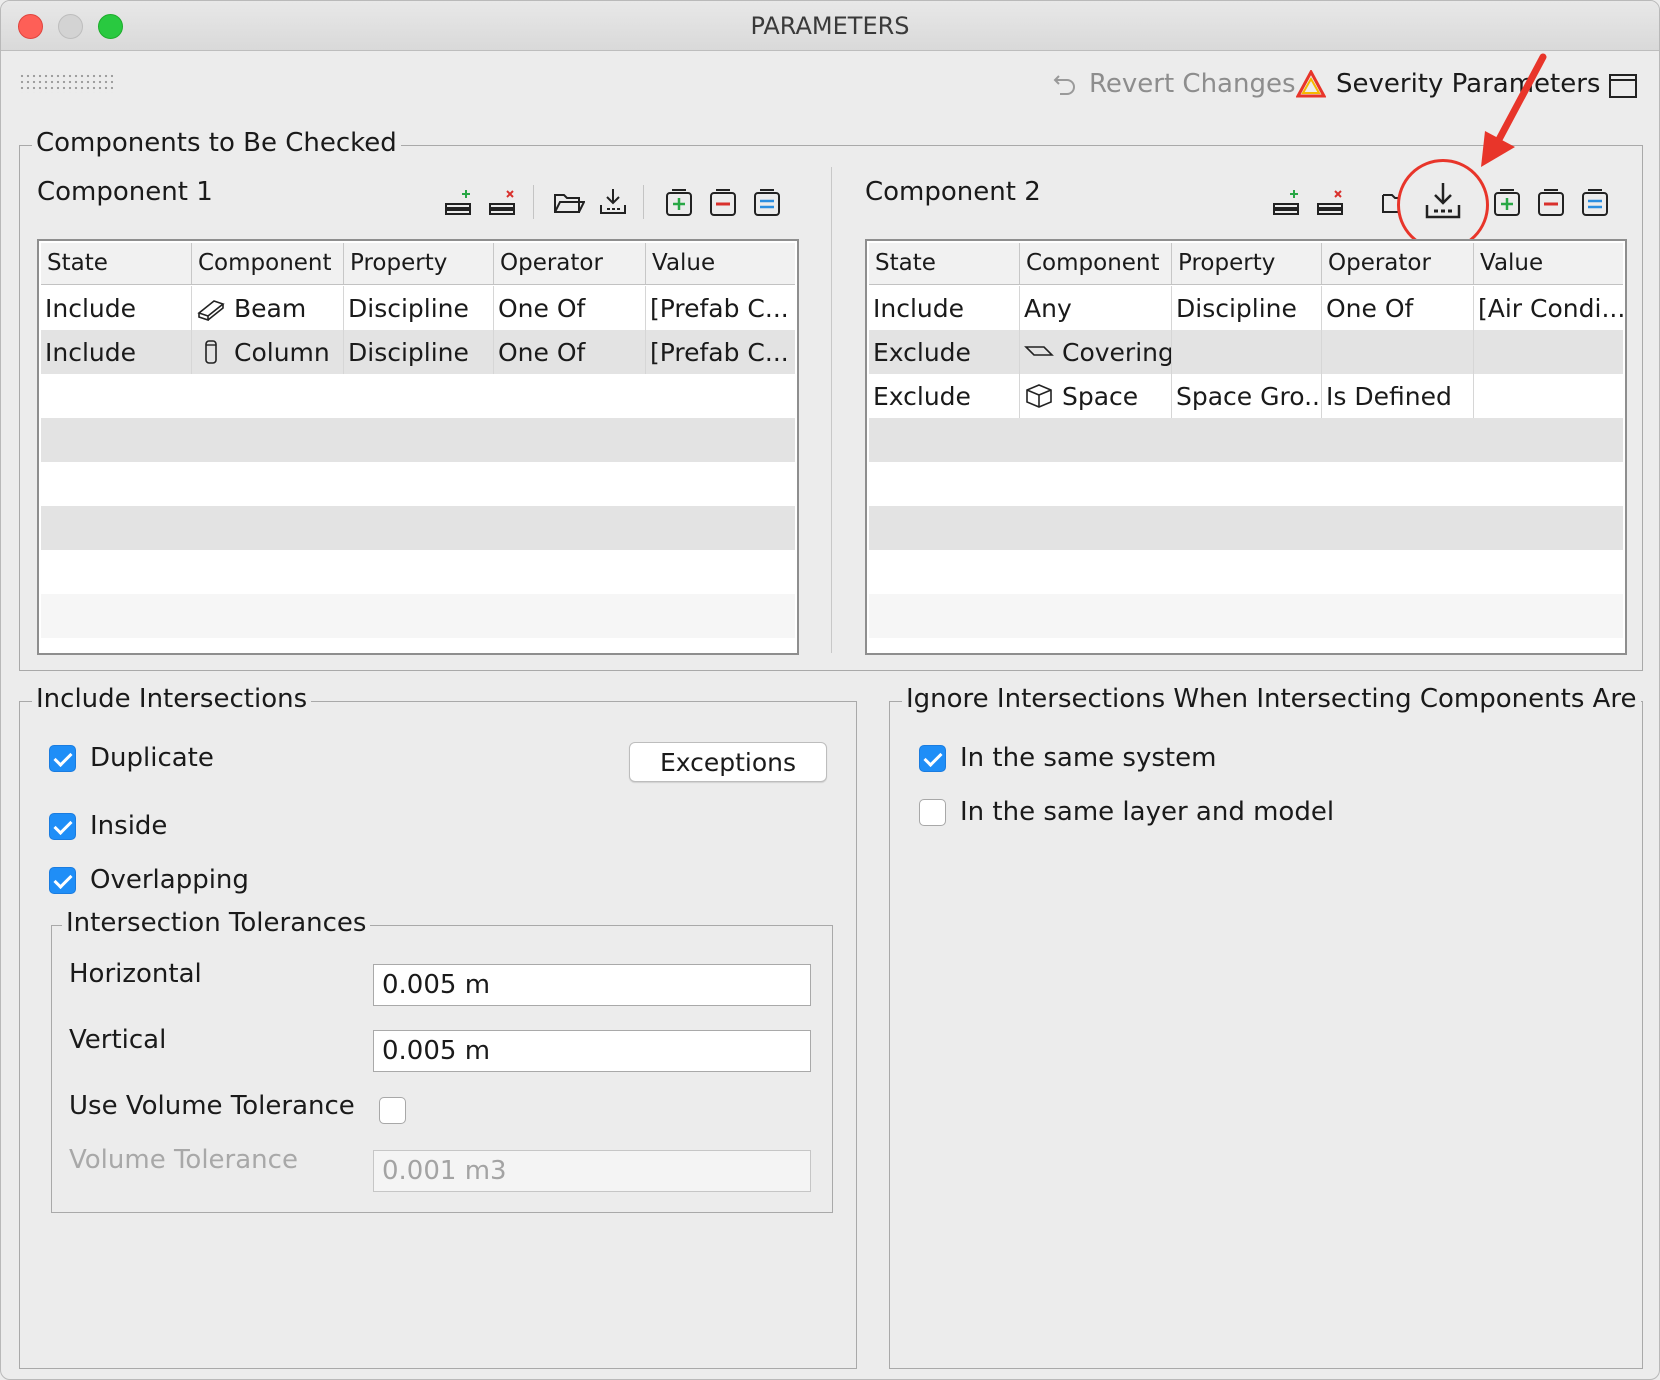 Image resolution: width=1660 pixels, height=1380 pixels. Describe the element at coordinates (1096, 352) in the screenshot. I see `component-cell: Covering` at that location.